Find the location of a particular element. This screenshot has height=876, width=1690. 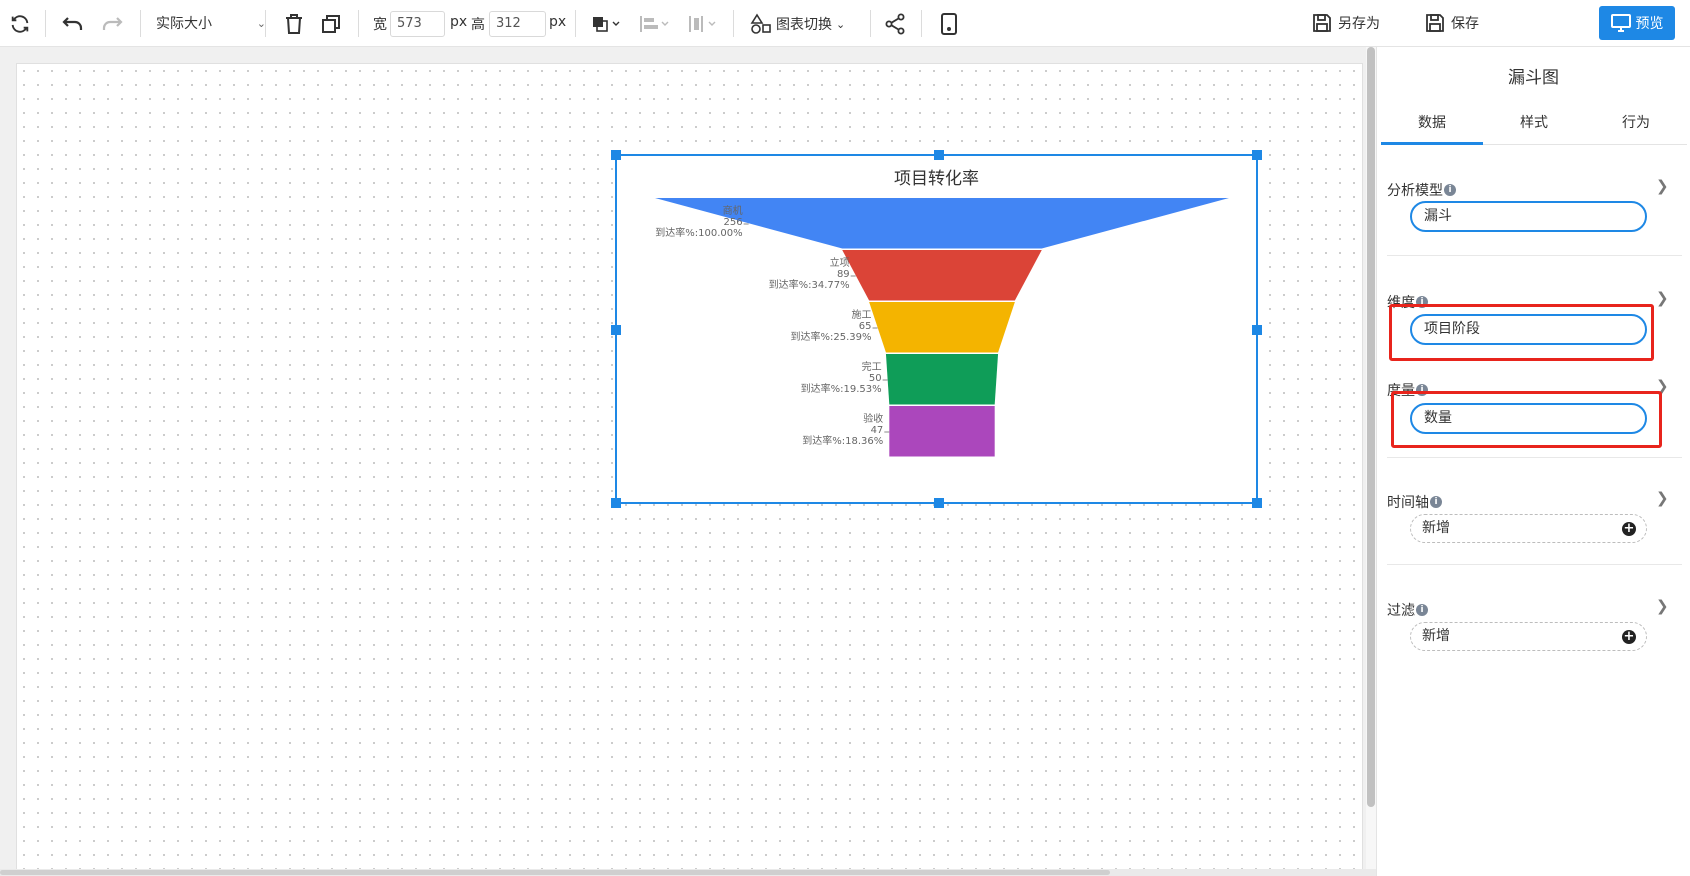

filter-add-field: 新增 + is located at coordinates (1528, 636).